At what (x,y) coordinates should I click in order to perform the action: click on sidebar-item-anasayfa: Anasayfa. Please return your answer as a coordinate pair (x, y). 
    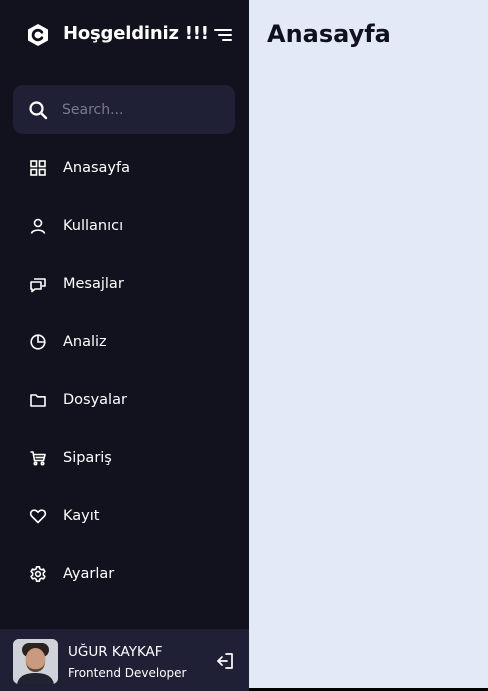
    Looking at the image, I should click on (124, 168).